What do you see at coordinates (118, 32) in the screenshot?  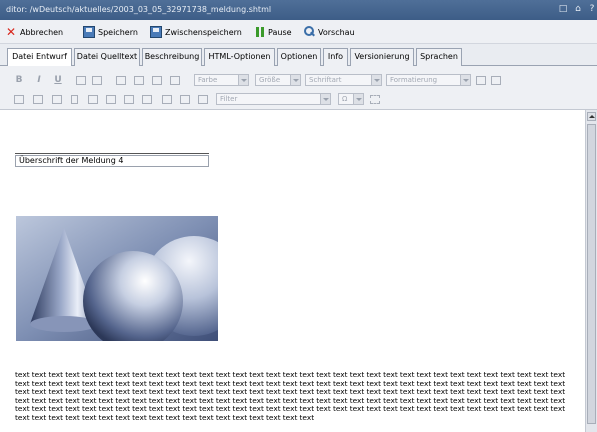 I see `save-label: Speichern` at bounding box center [118, 32].